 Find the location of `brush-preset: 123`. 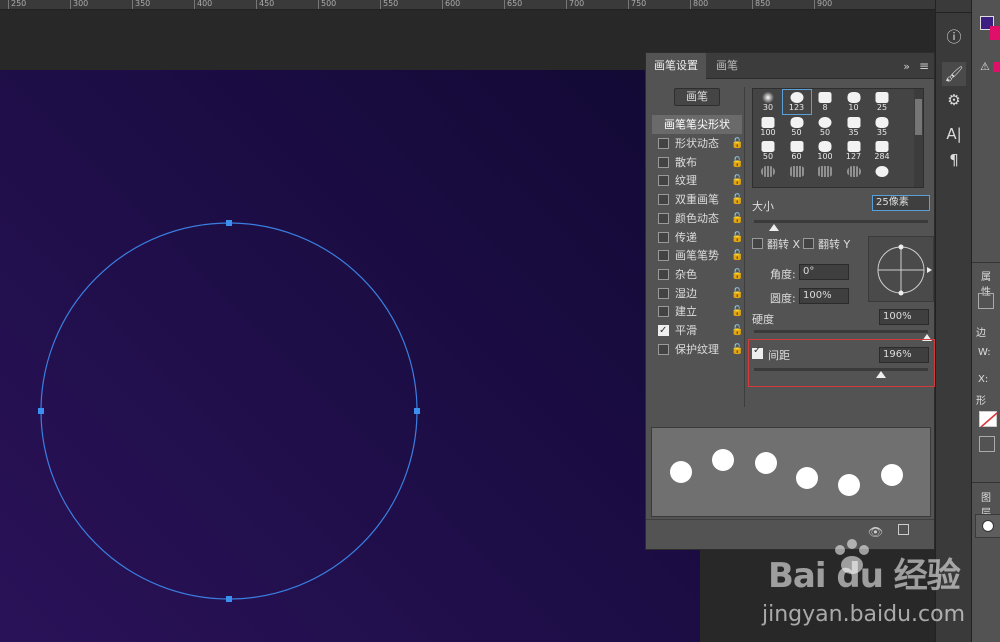

brush-preset: 123 is located at coordinates (796, 102).